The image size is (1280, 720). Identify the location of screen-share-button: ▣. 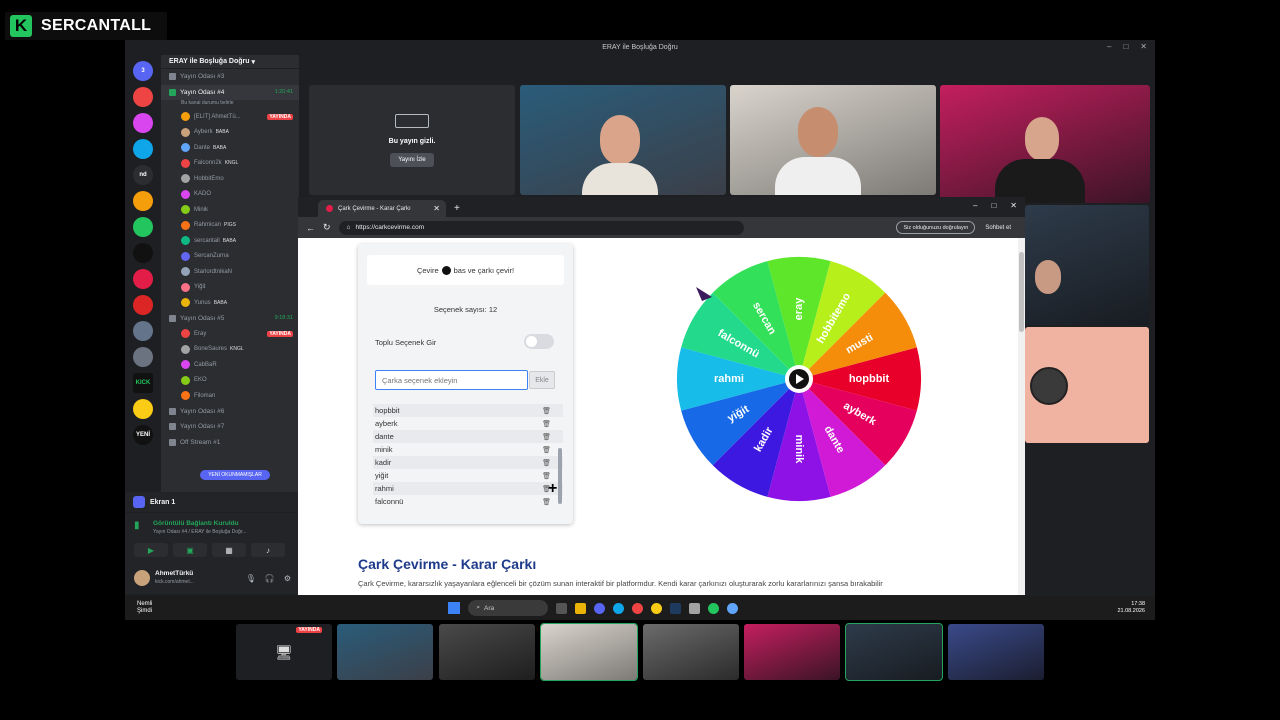
(190, 550).